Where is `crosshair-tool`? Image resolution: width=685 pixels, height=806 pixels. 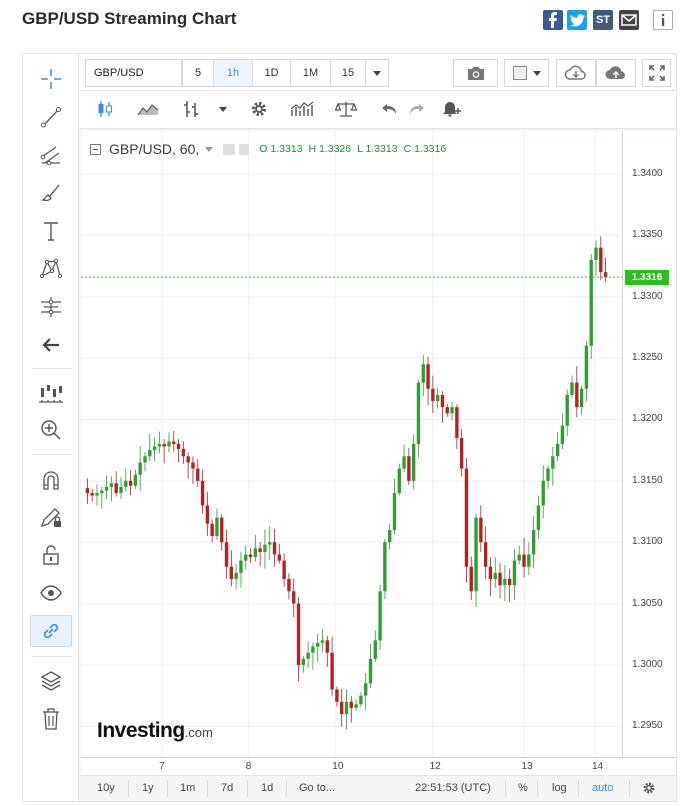 crosshair-tool is located at coordinates (51, 79).